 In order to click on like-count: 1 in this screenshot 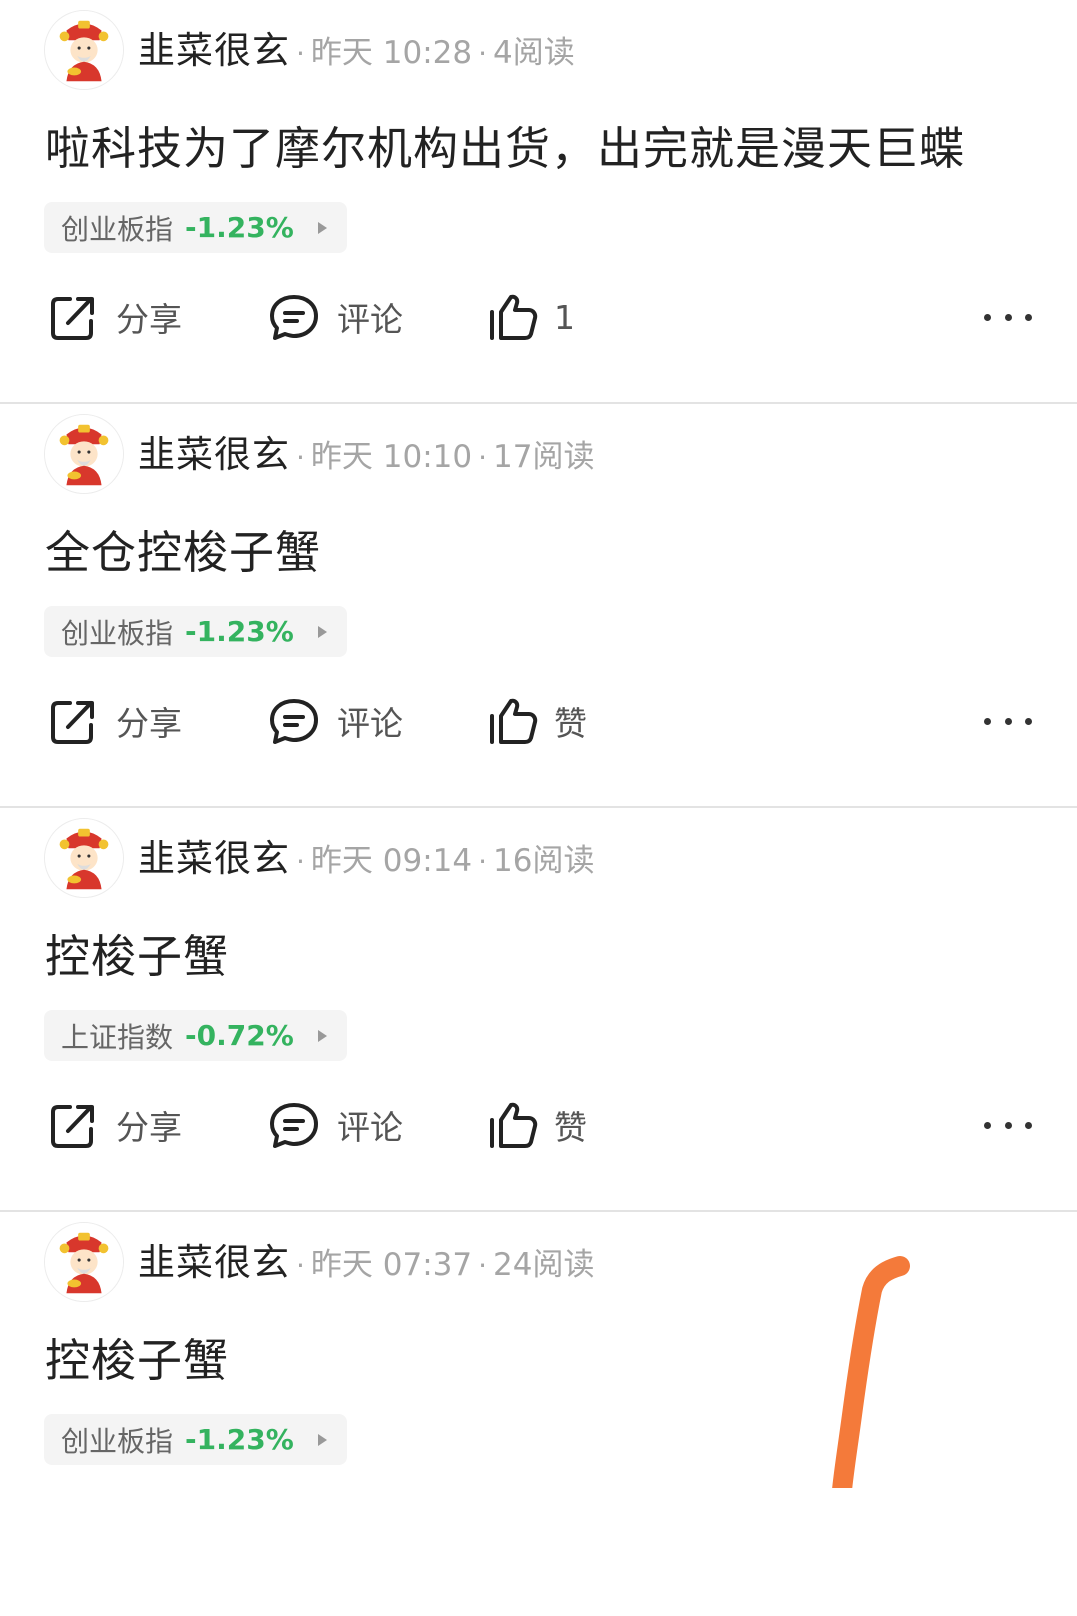, I will do `click(564, 317)`.